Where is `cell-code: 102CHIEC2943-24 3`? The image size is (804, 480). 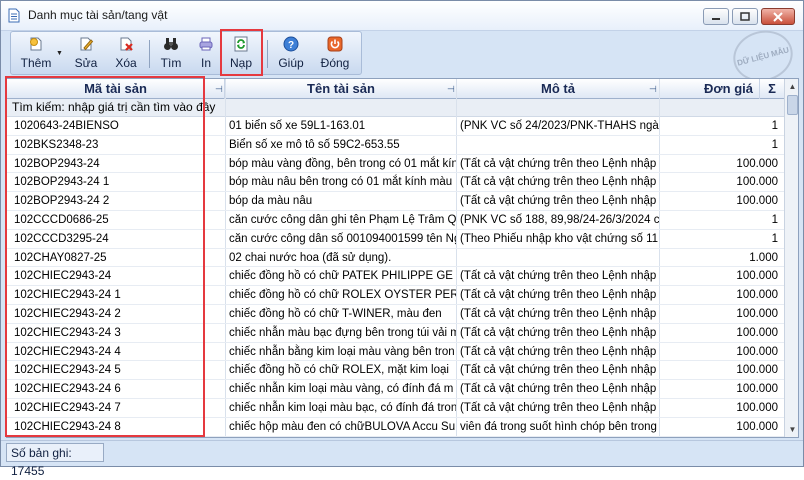 cell-code: 102CHIEC2943-24 3 is located at coordinates (118, 333).